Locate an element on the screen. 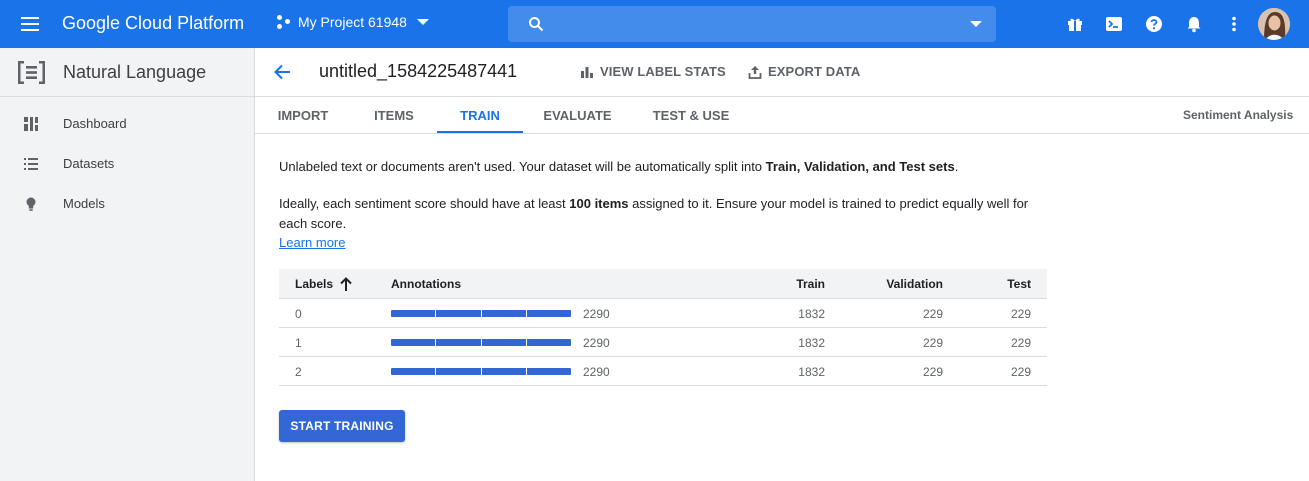 The image size is (1309, 481). notifications-icon is located at coordinates (1194, 24).